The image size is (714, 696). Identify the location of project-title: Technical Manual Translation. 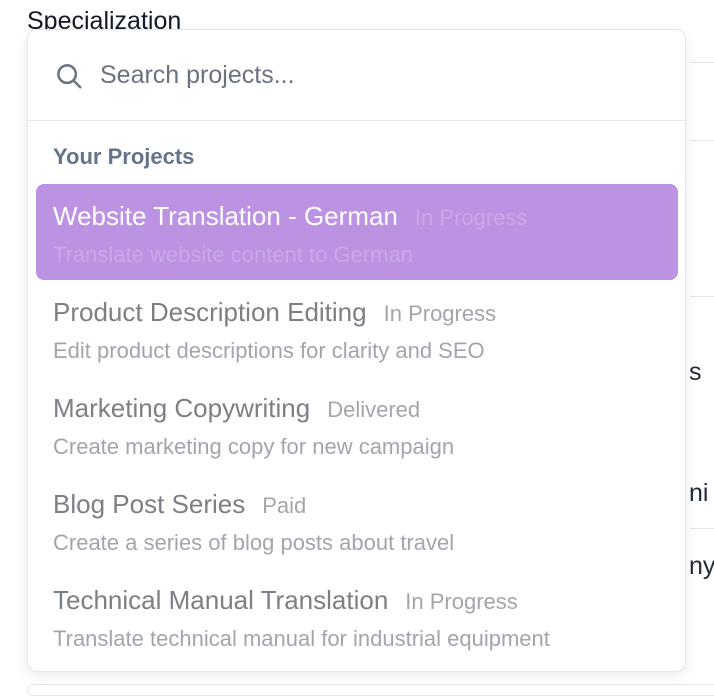
(221, 600).